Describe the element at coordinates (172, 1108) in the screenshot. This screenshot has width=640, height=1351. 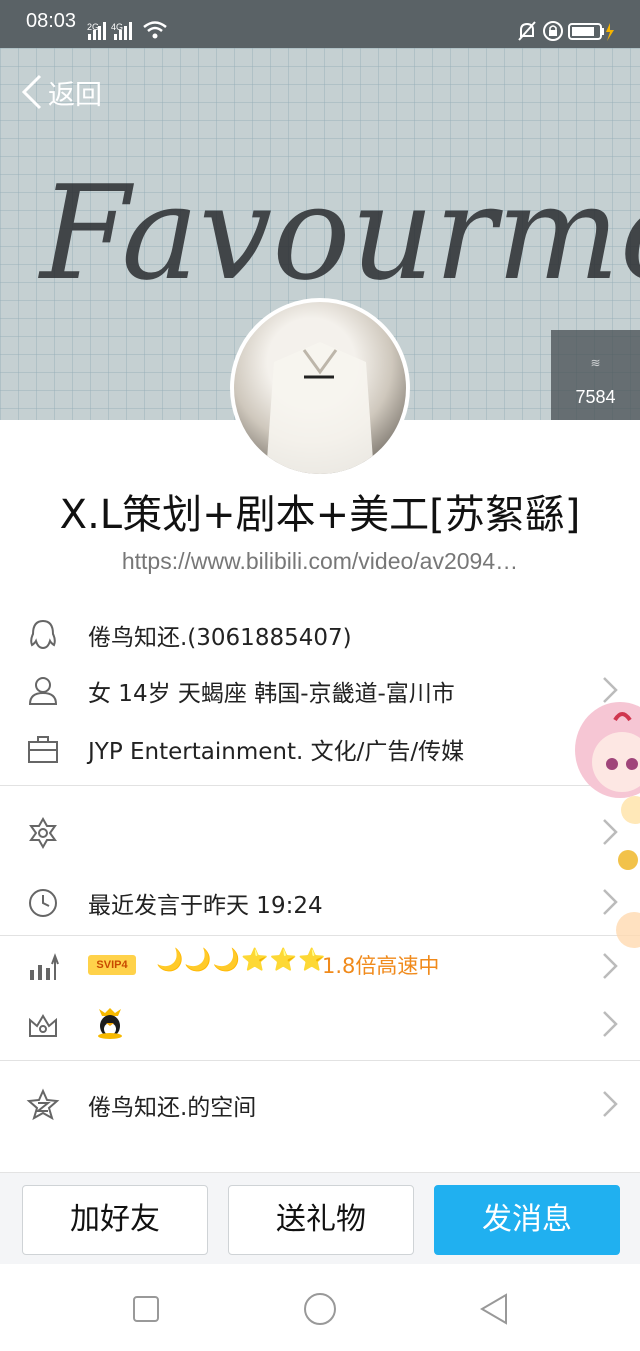
I see `space-text: 倦鸟知还.的空间` at that location.